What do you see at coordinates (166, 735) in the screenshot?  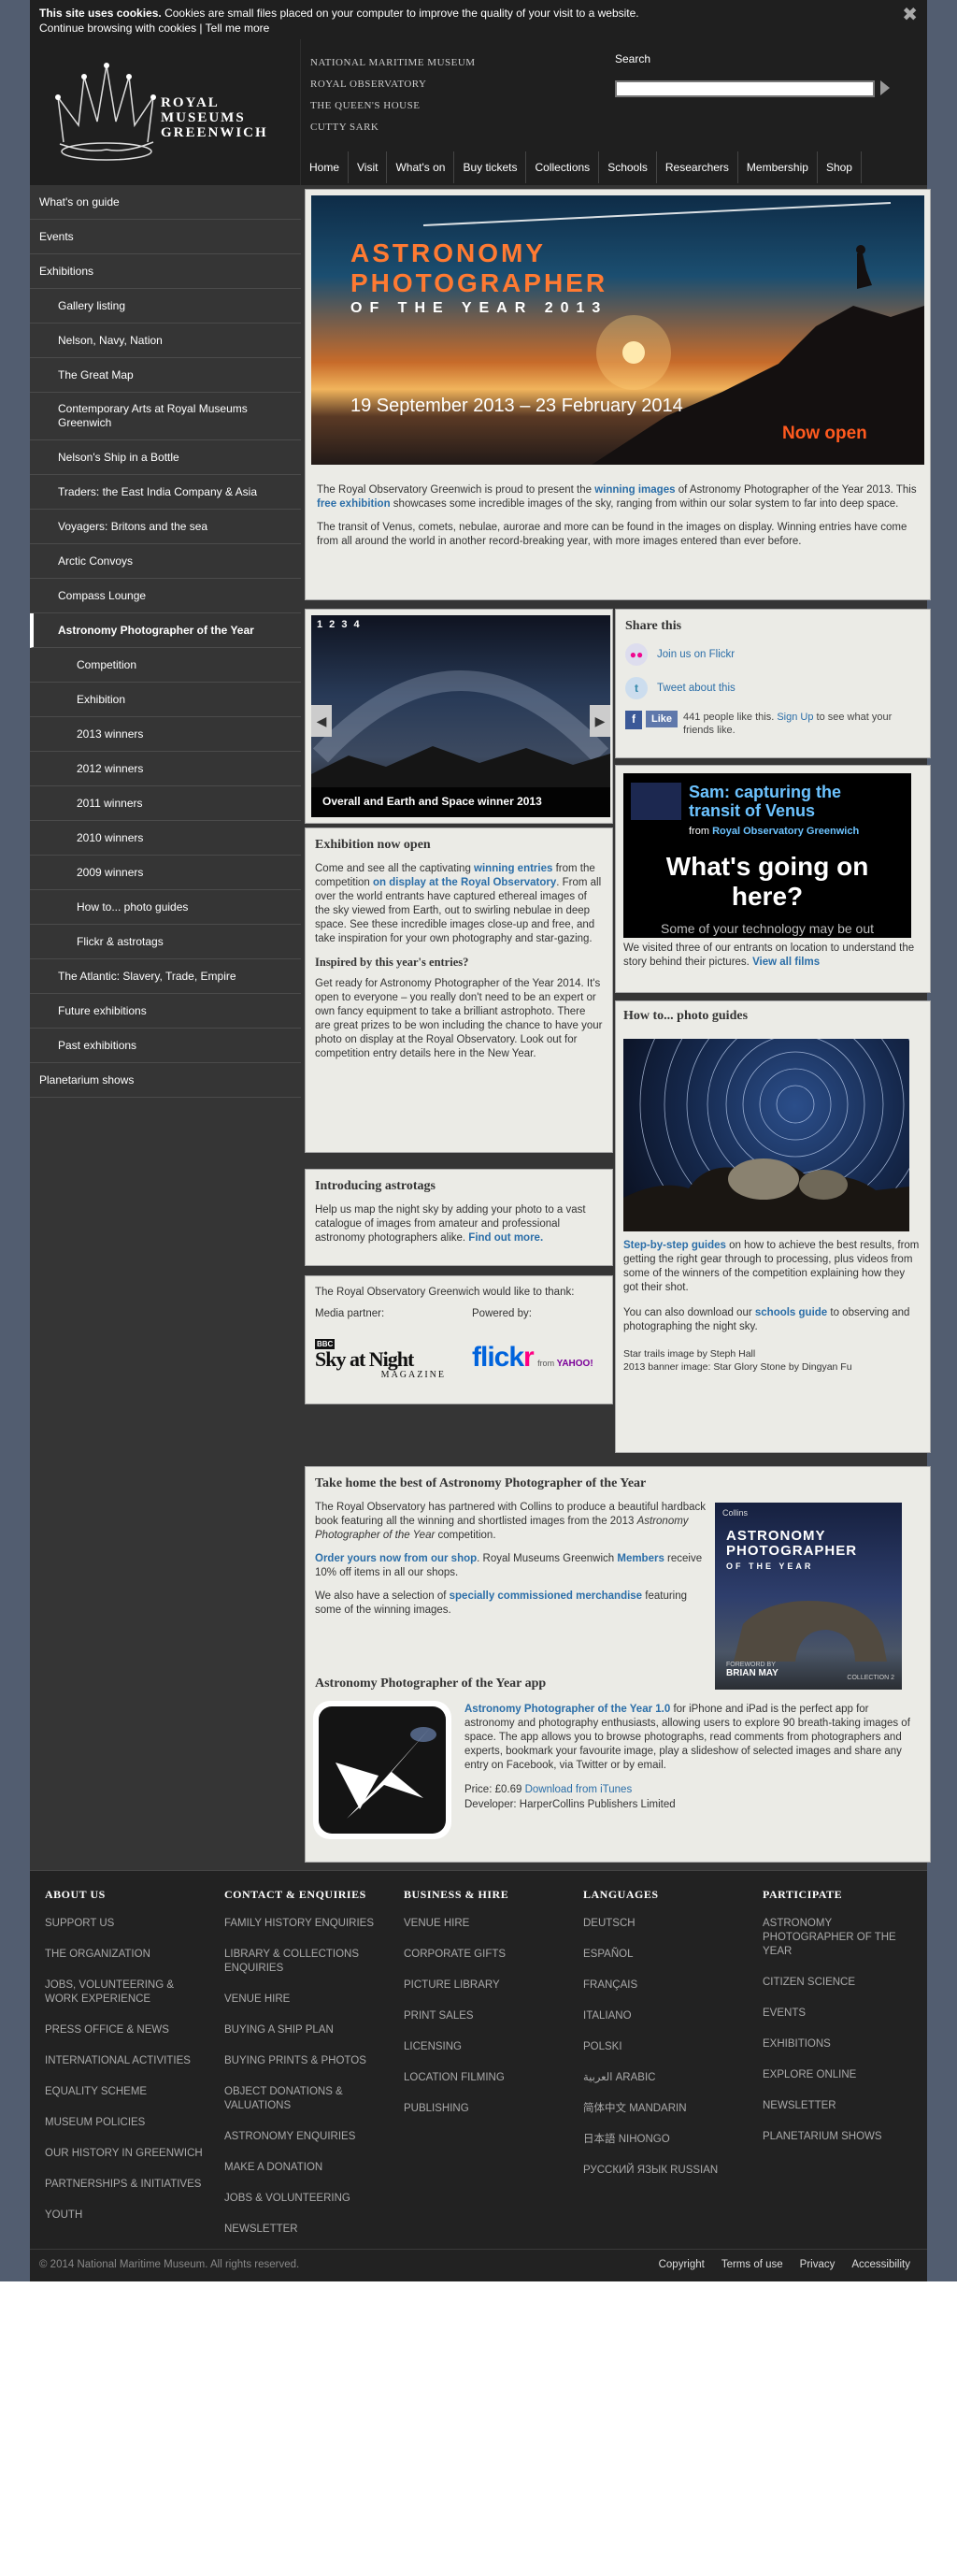 I see `sidebar-item: 2013 winners` at bounding box center [166, 735].